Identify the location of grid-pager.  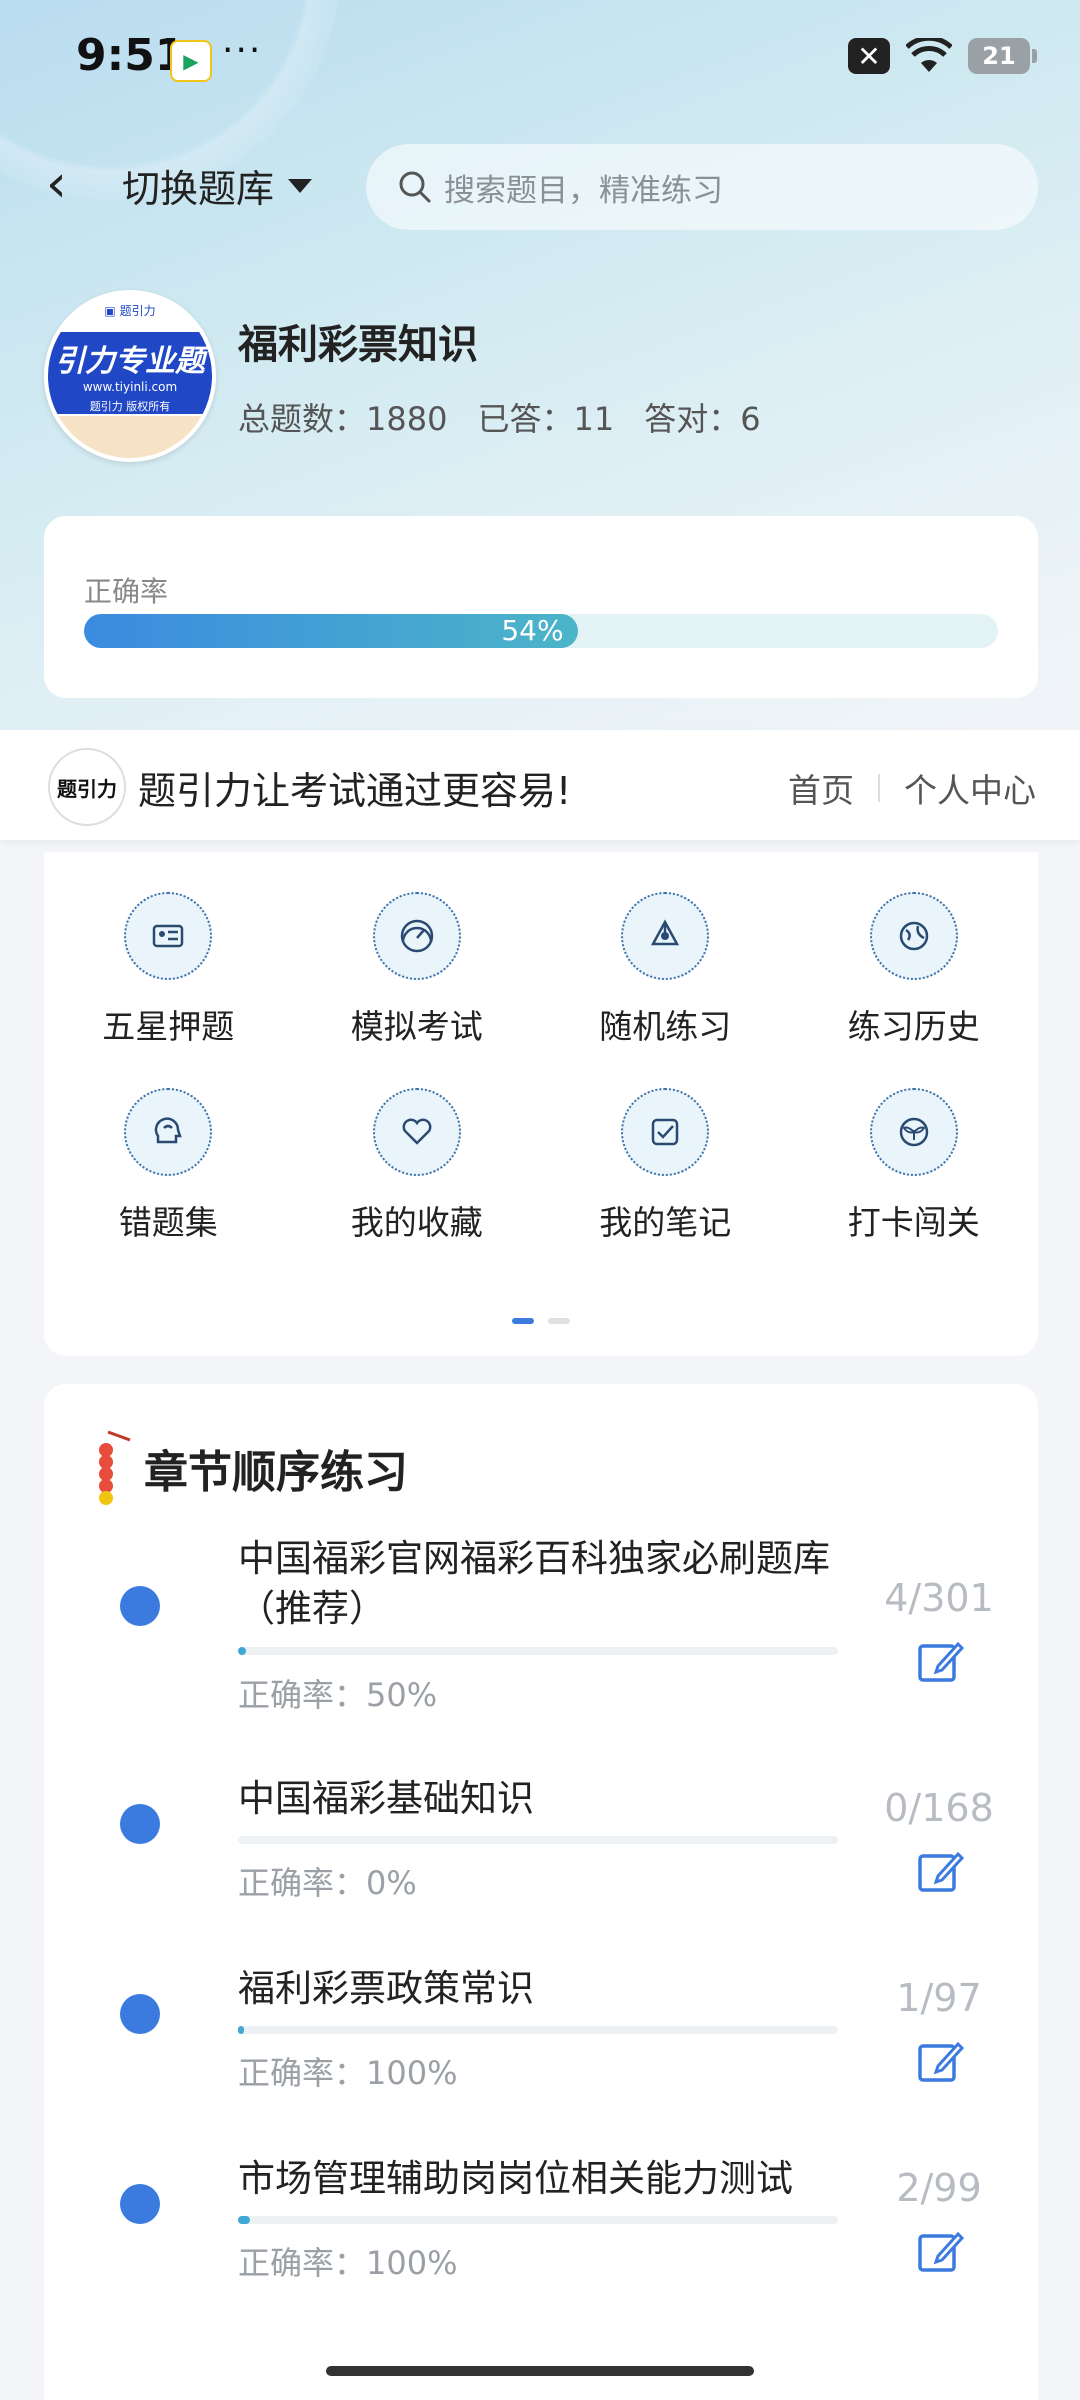
(541, 1321).